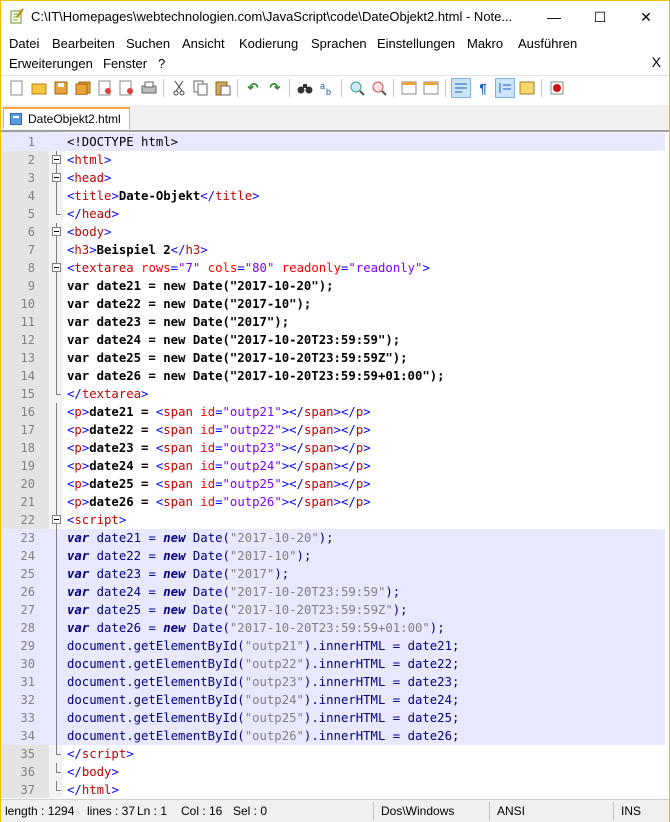 The image size is (670, 822). What do you see at coordinates (152, 811) in the screenshot?
I see `status-ln: Ln : 1` at bounding box center [152, 811].